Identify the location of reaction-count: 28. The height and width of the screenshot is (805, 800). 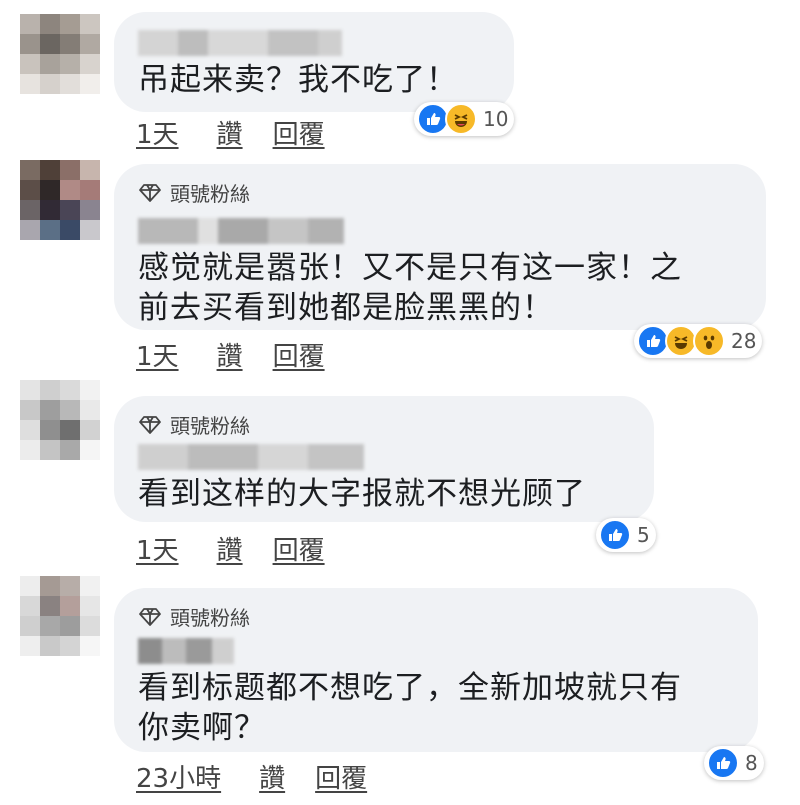
(744, 341).